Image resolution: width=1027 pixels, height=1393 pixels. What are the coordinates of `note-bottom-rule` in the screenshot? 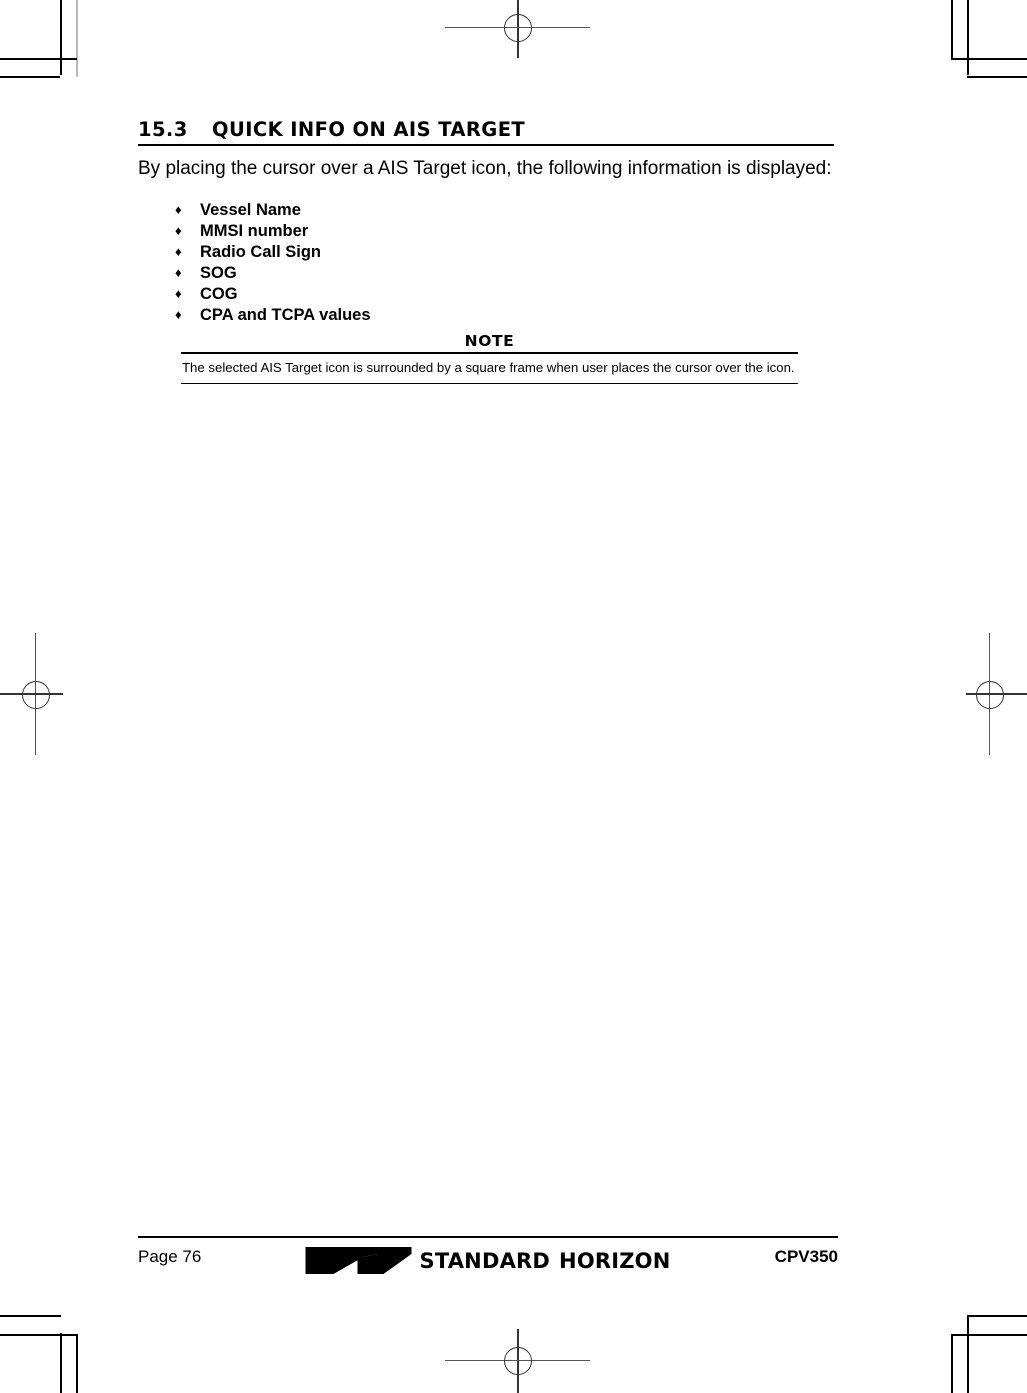 It's located at (489, 383).